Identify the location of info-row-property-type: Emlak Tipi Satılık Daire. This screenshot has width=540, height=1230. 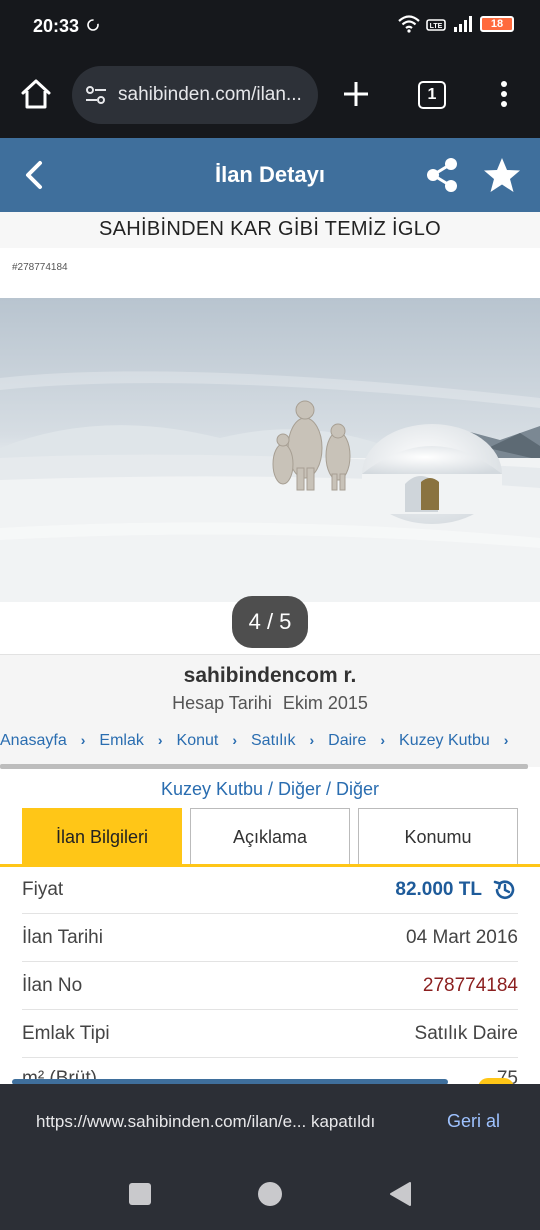
(270, 1034).